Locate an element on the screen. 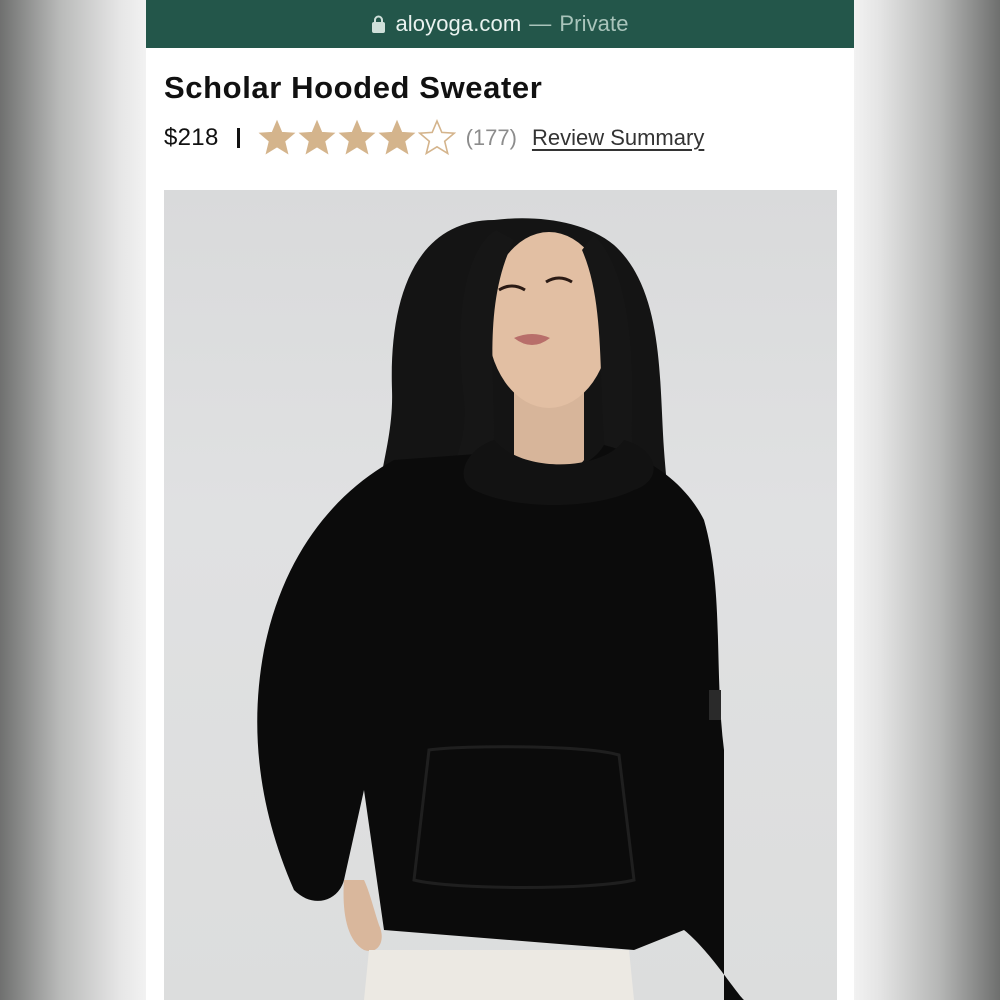 Image resolution: width=1000 pixels, height=1000 pixels. lock-icon is located at coordinates (379, 24).